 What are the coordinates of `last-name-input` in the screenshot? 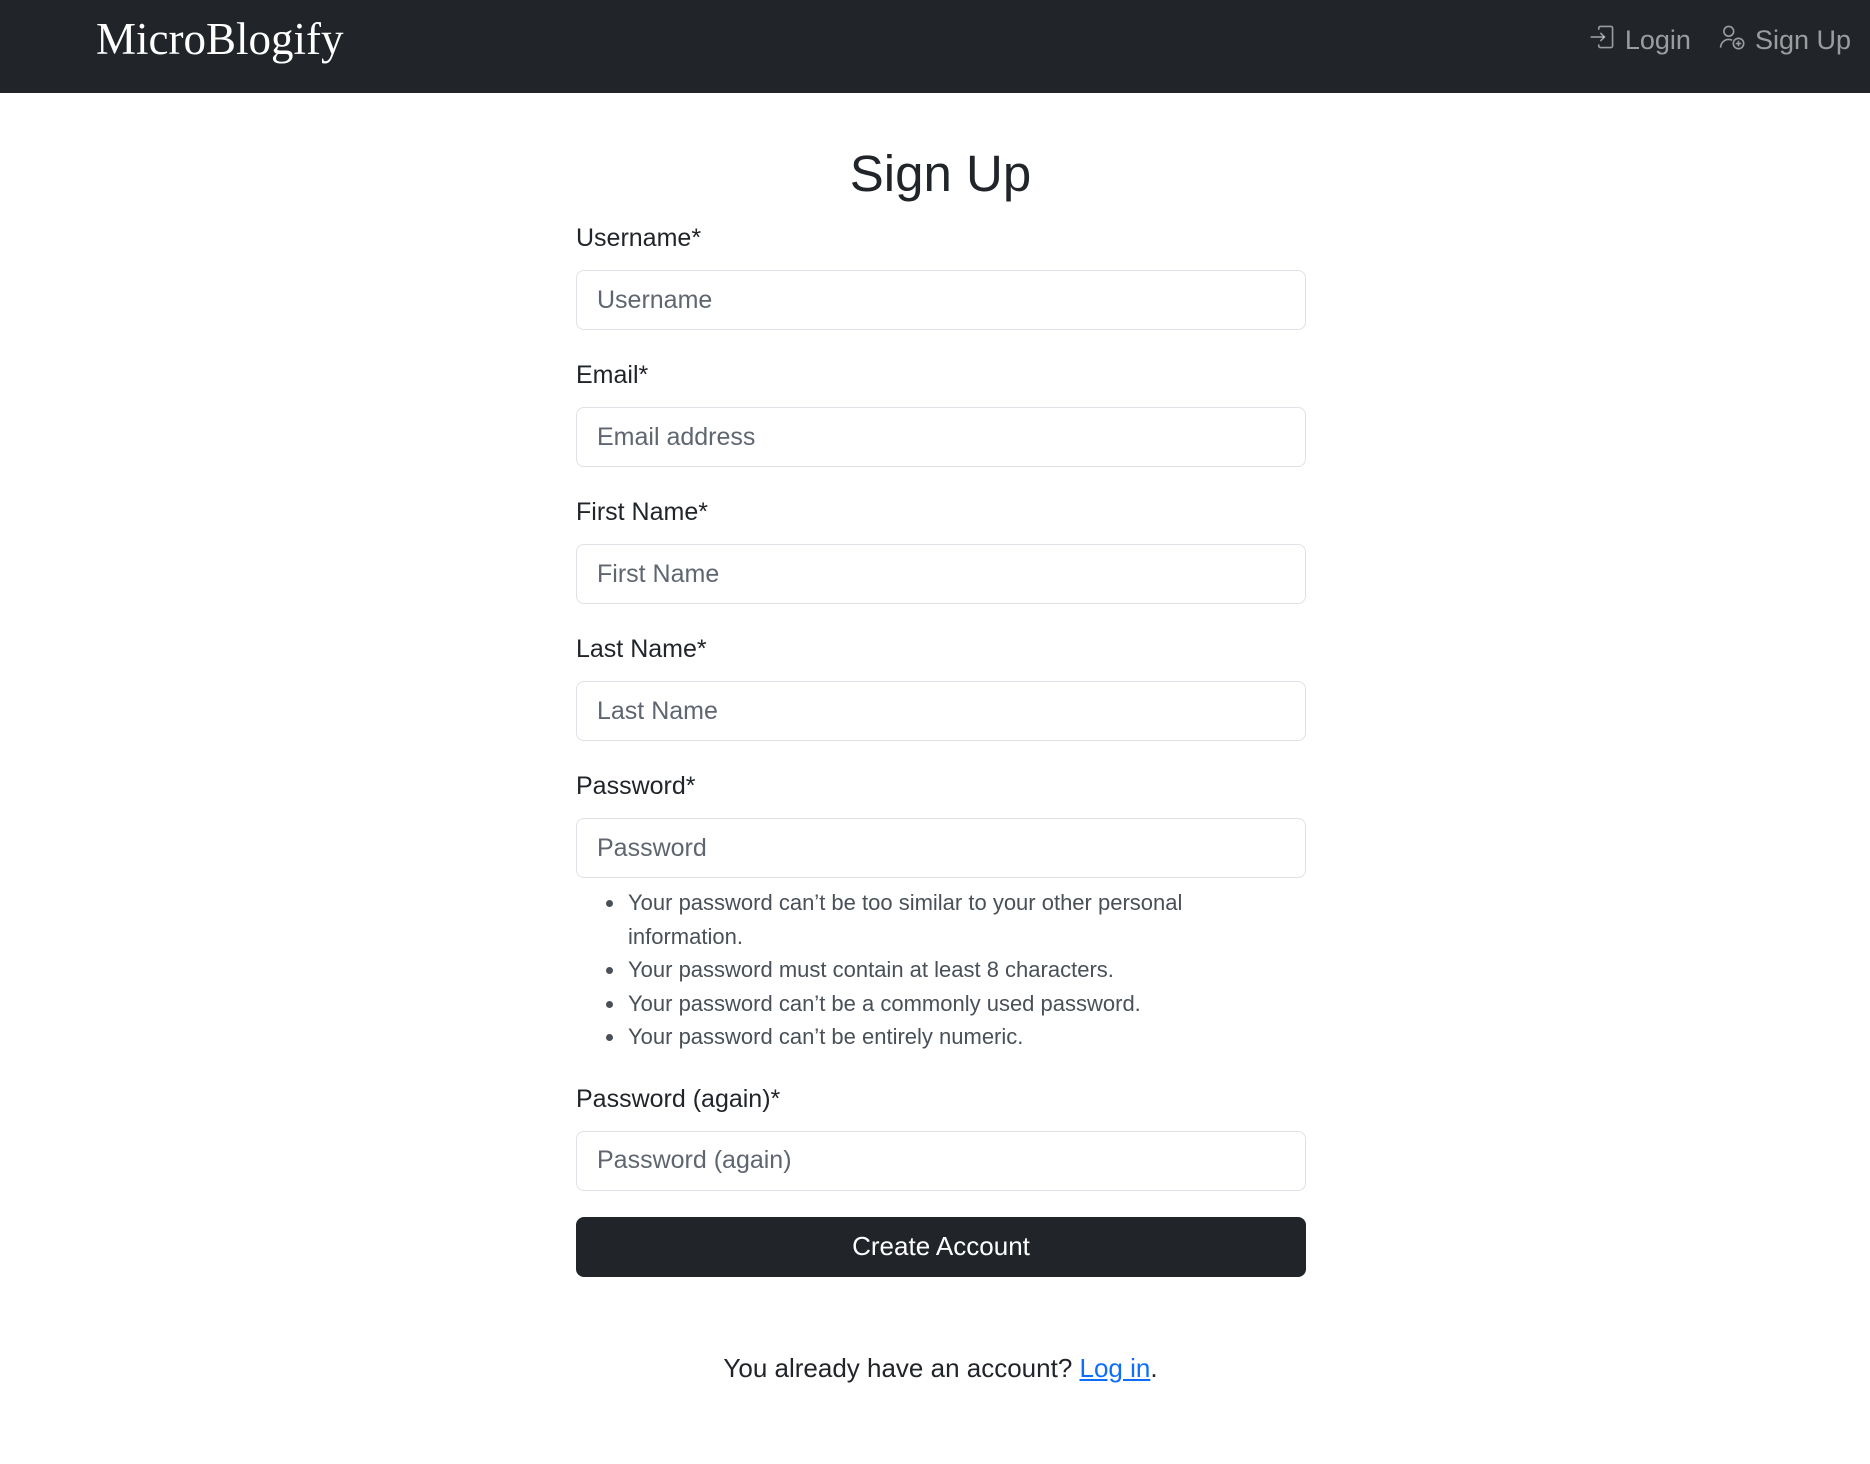 It's located at (941, 711).